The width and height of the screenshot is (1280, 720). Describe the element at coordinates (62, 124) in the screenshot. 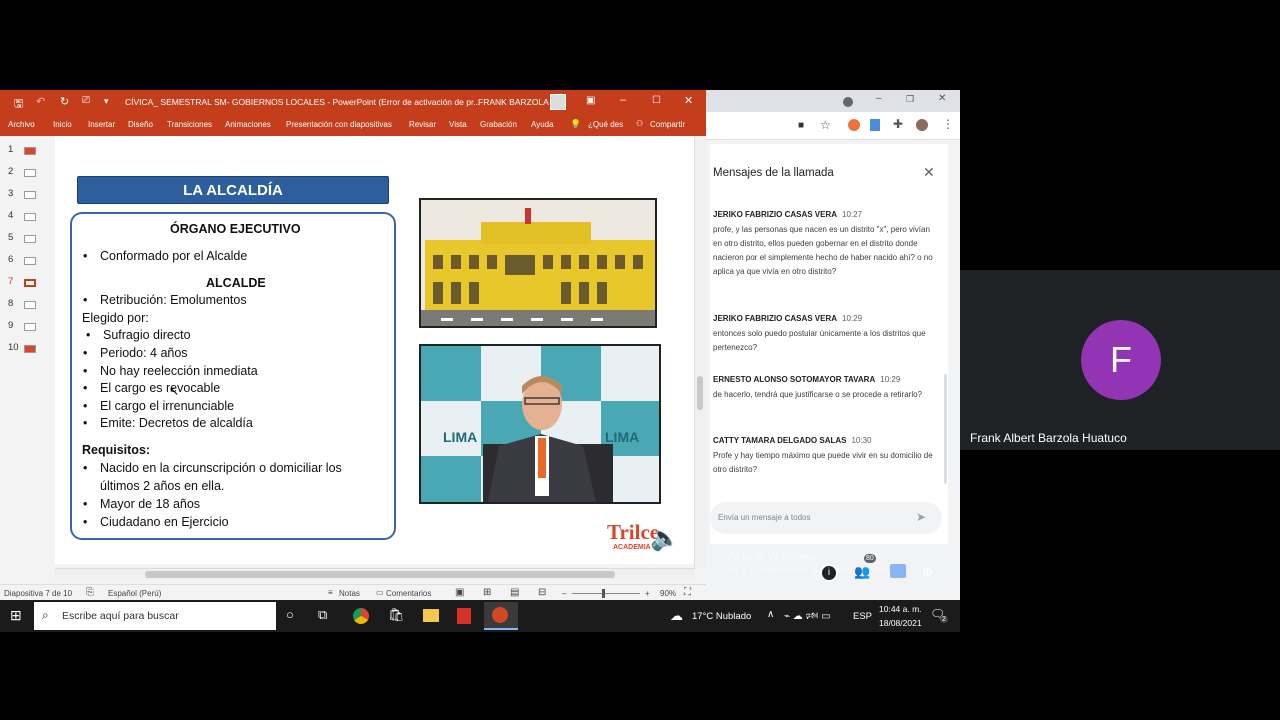

I see `tab-inicio: Inicio` at that location.